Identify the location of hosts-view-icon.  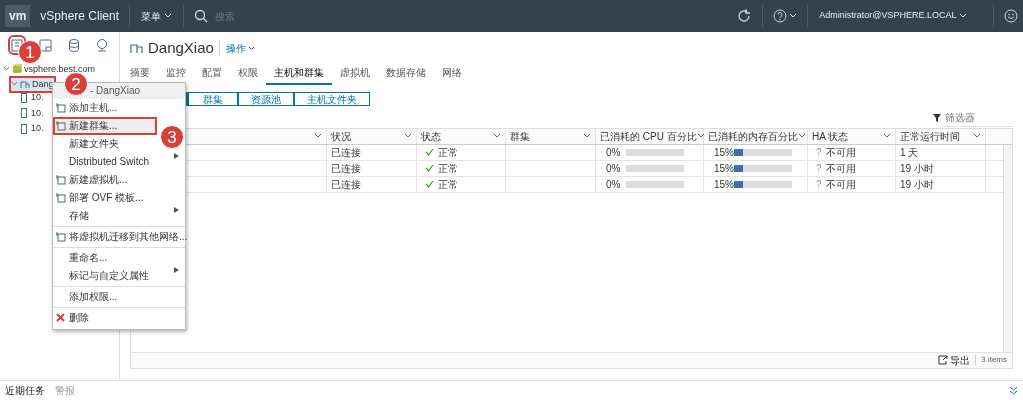
(16, 45).